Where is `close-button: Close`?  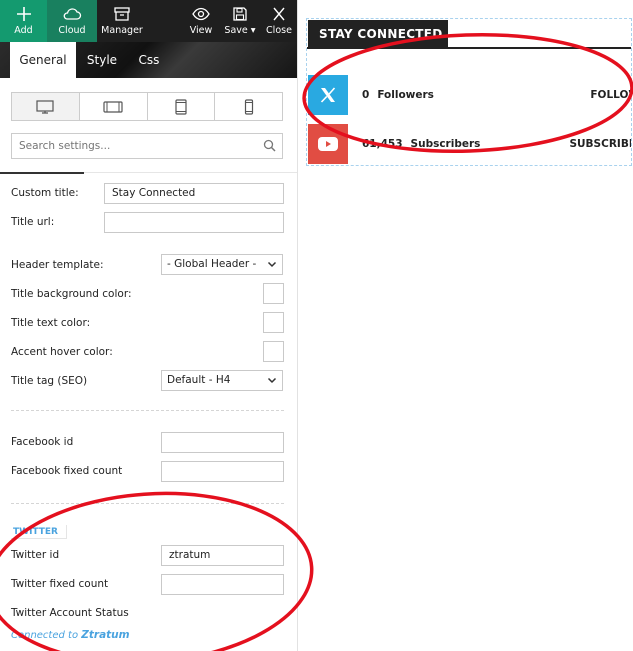 close-button: Close is located at coordinates (279, 21).